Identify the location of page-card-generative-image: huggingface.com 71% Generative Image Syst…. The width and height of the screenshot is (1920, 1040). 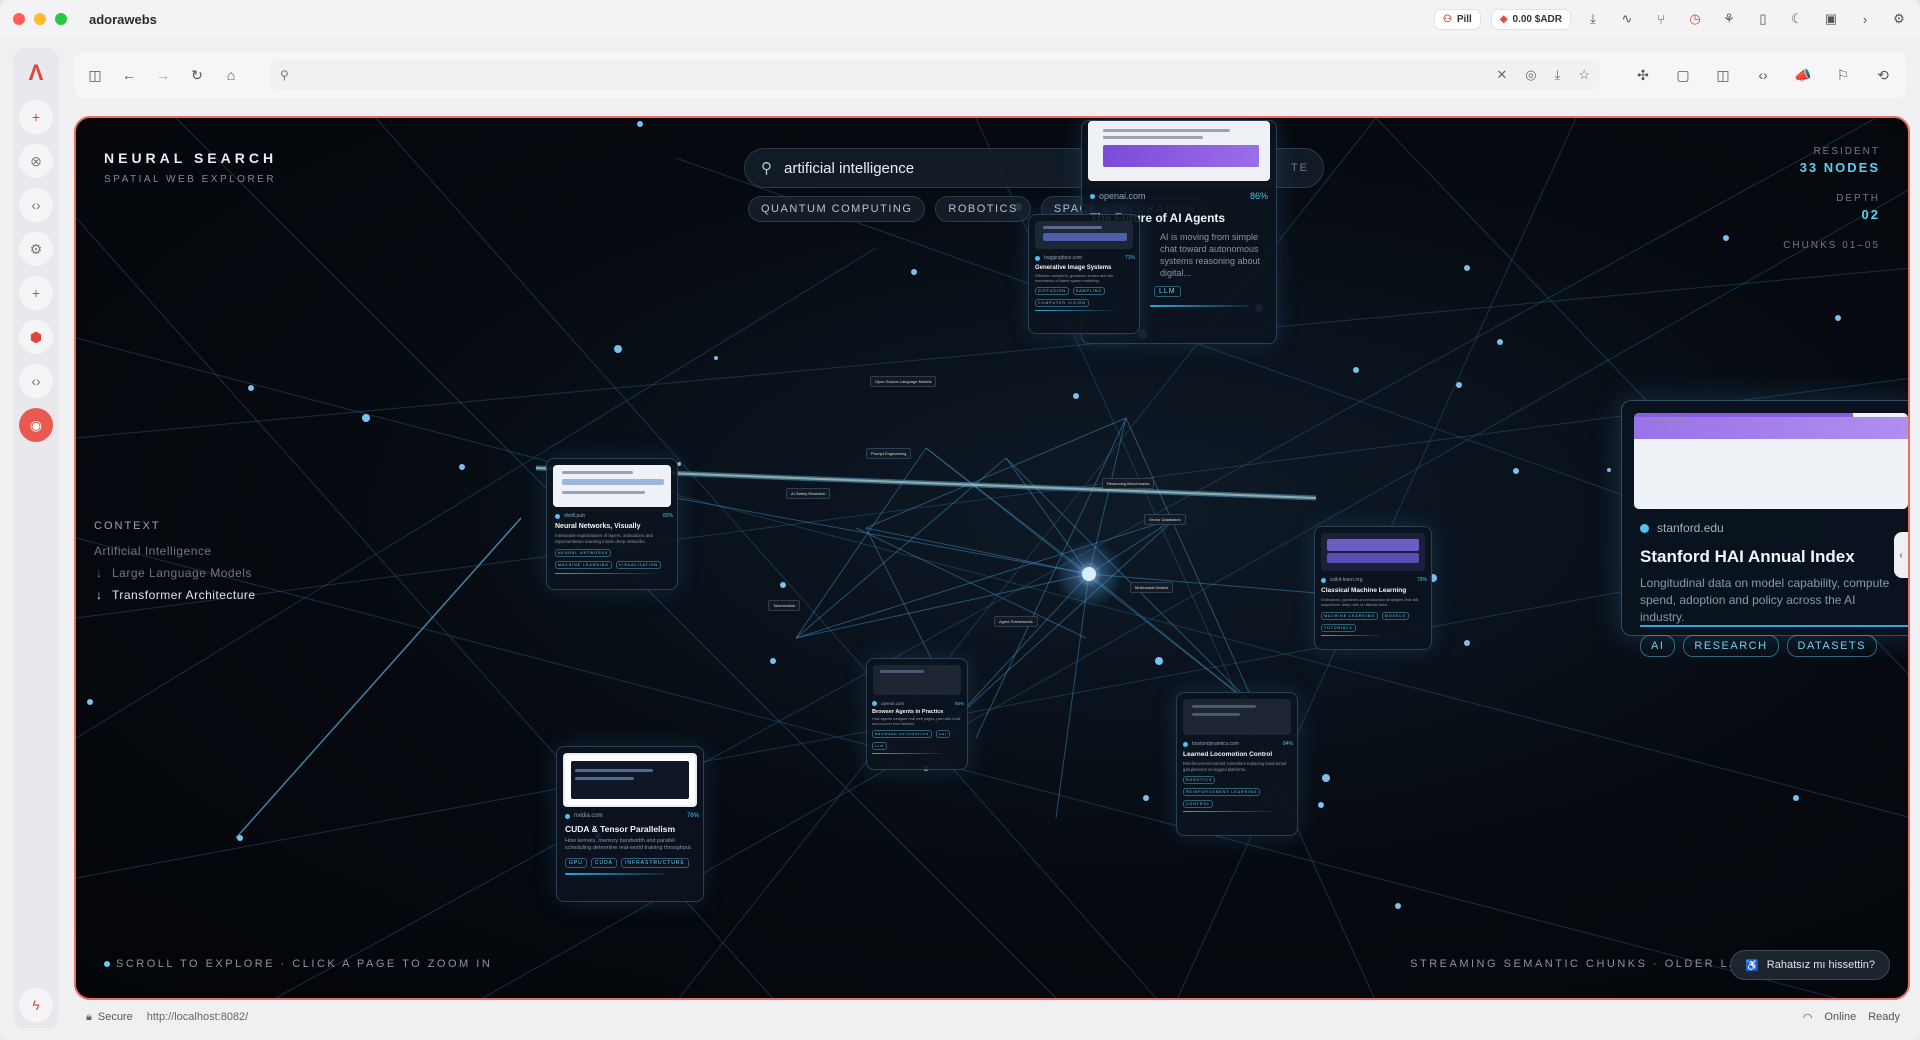
(1084, 274).